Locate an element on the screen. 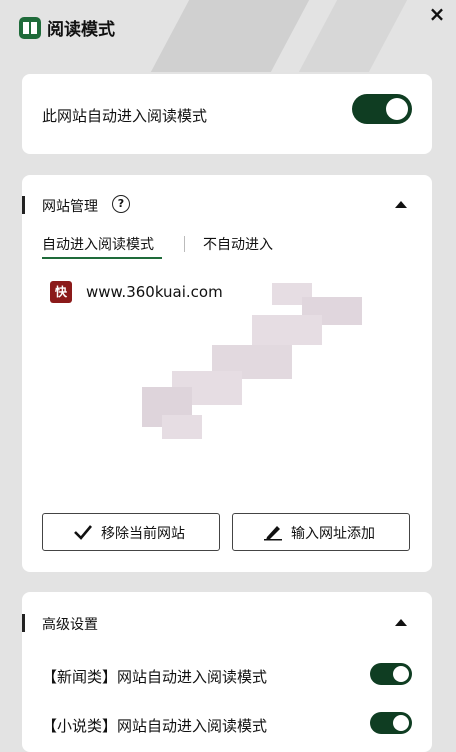 This screenshot has width=456, height=752. help-icon: ? is located at coordinates (121, 204).